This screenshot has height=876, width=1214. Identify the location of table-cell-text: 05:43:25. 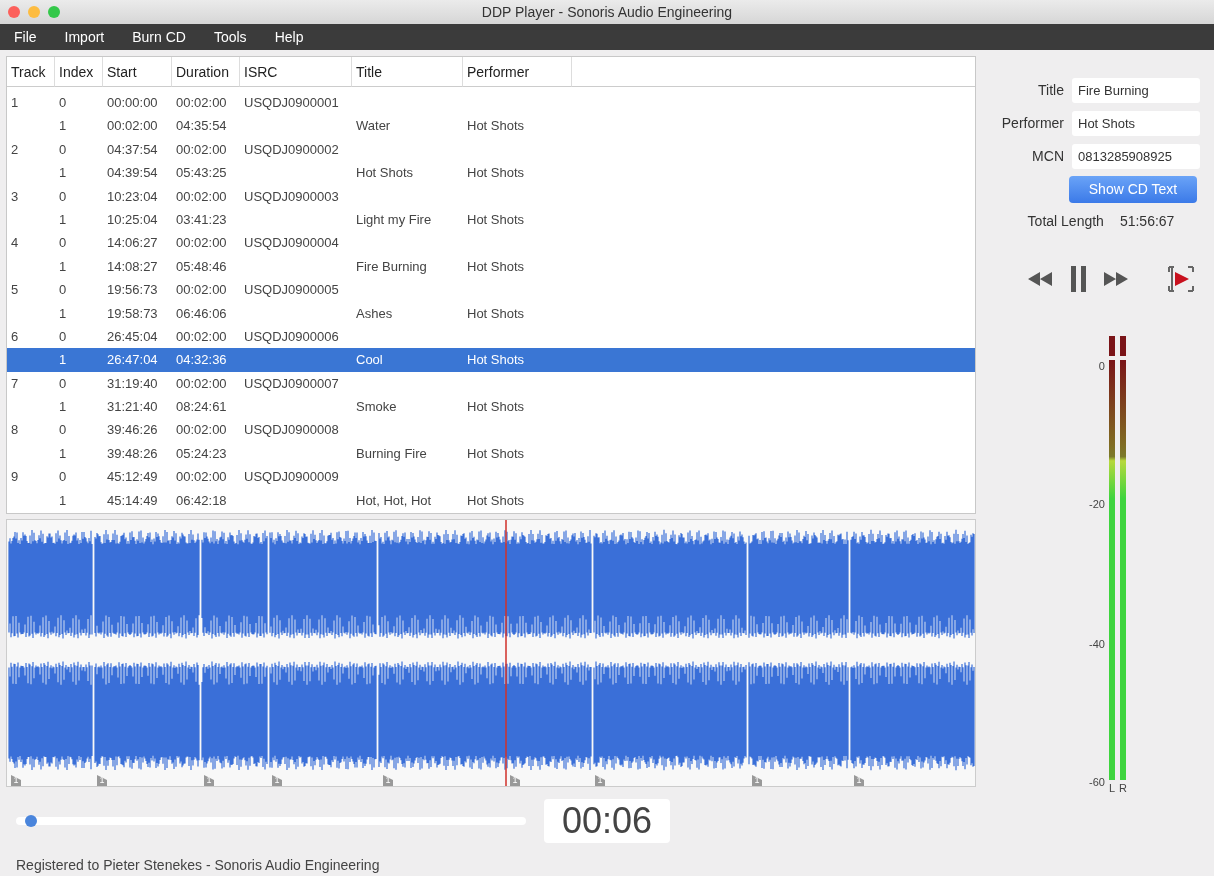
(201, 173).